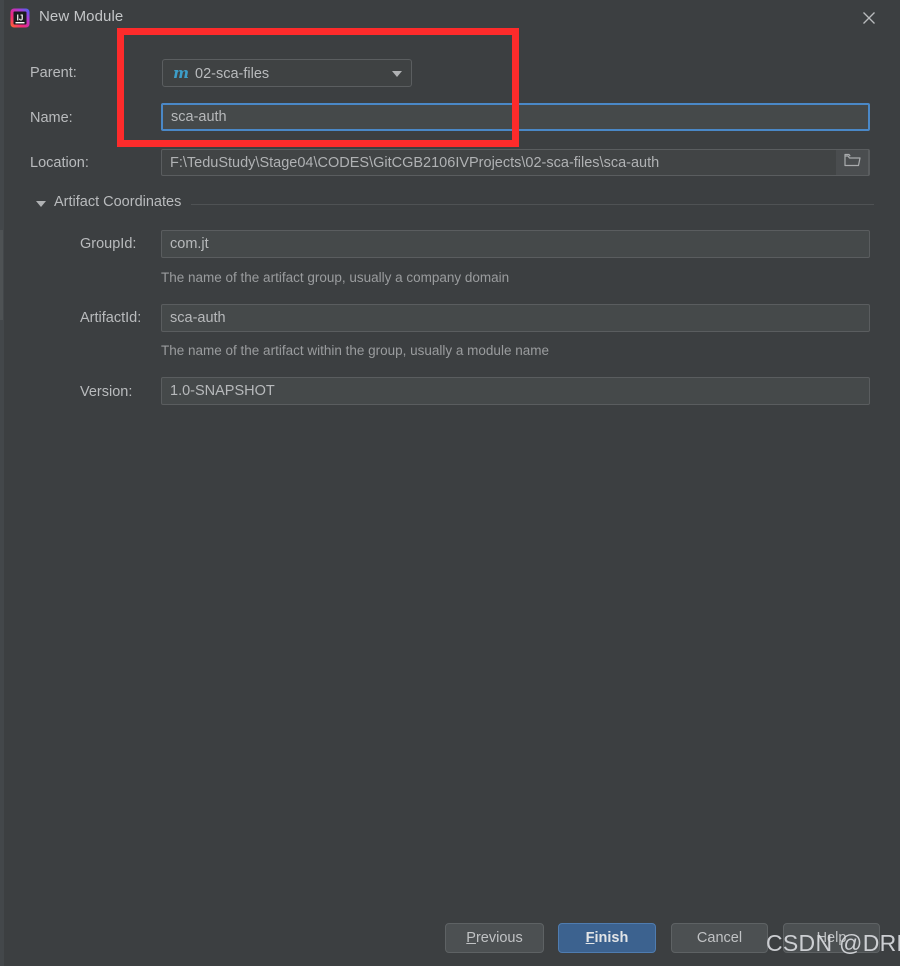 The image size is (900, 966). I want to click on finish-button-mnemonic: F, so click(590, 938).